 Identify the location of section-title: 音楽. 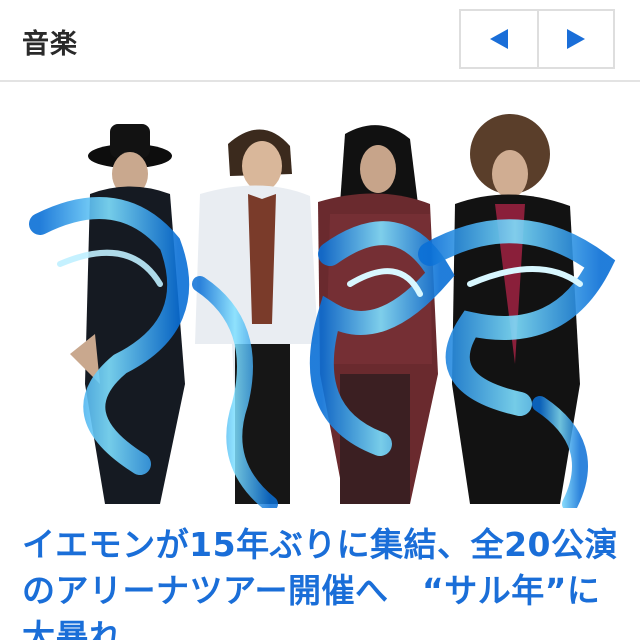
(50, 44).